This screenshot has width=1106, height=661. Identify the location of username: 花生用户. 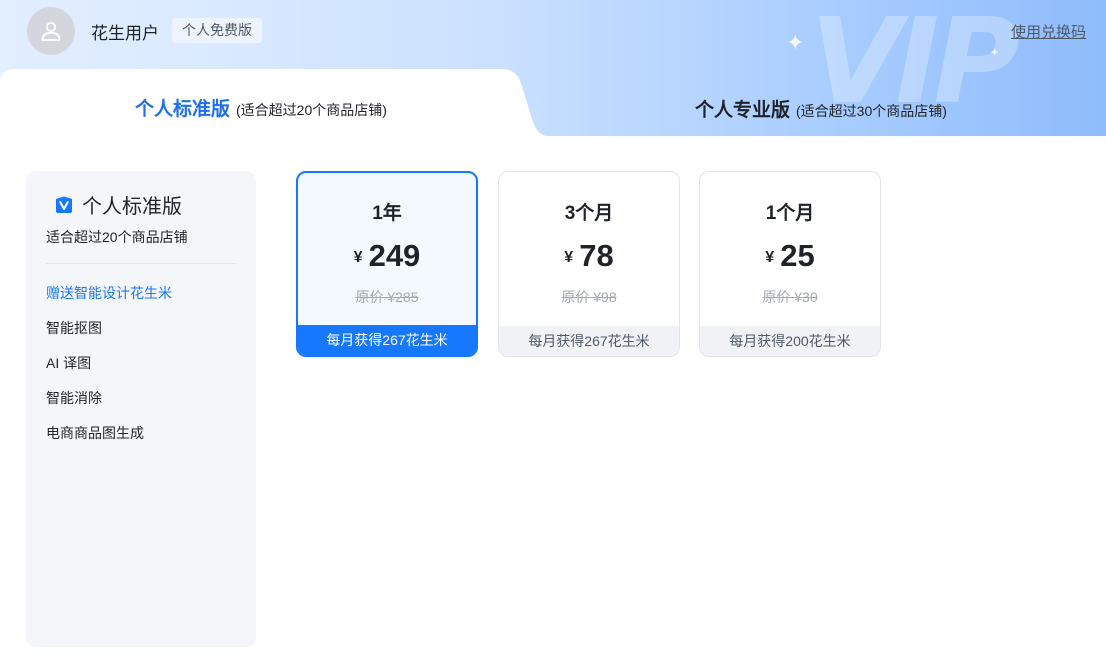
(125, 33).